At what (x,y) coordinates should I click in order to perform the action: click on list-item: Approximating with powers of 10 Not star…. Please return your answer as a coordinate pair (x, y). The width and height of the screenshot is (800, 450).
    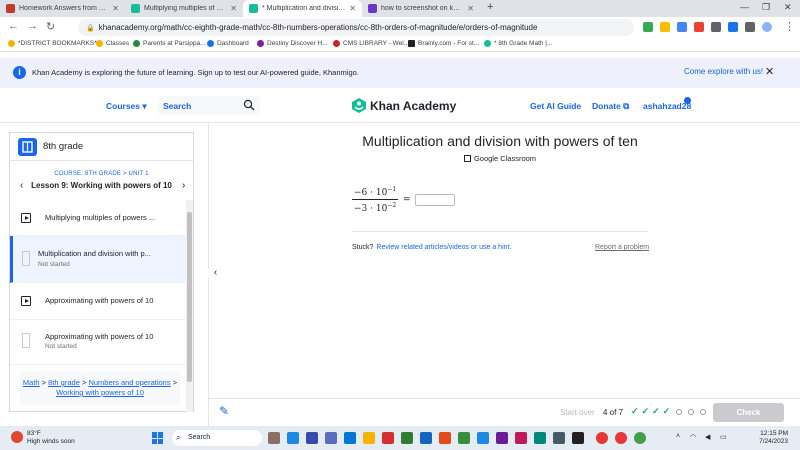
    Looking at the image, I should click on (98, 342).